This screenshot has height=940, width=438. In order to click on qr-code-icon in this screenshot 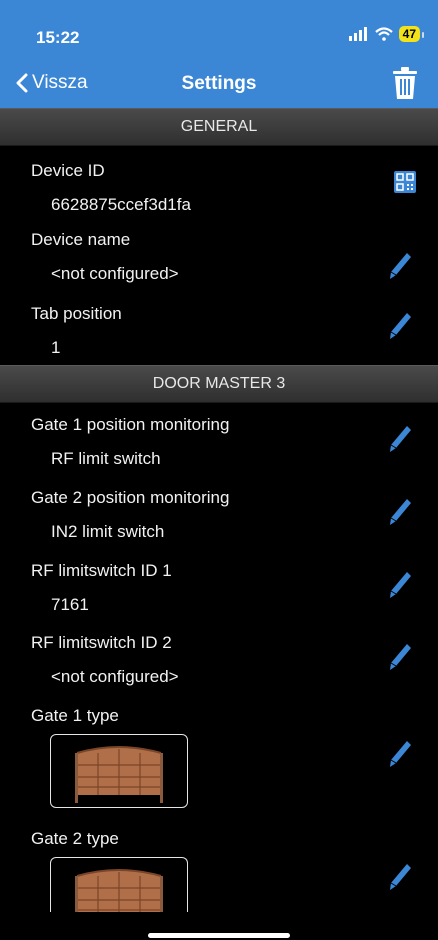, I will do `click(405, 182)`.